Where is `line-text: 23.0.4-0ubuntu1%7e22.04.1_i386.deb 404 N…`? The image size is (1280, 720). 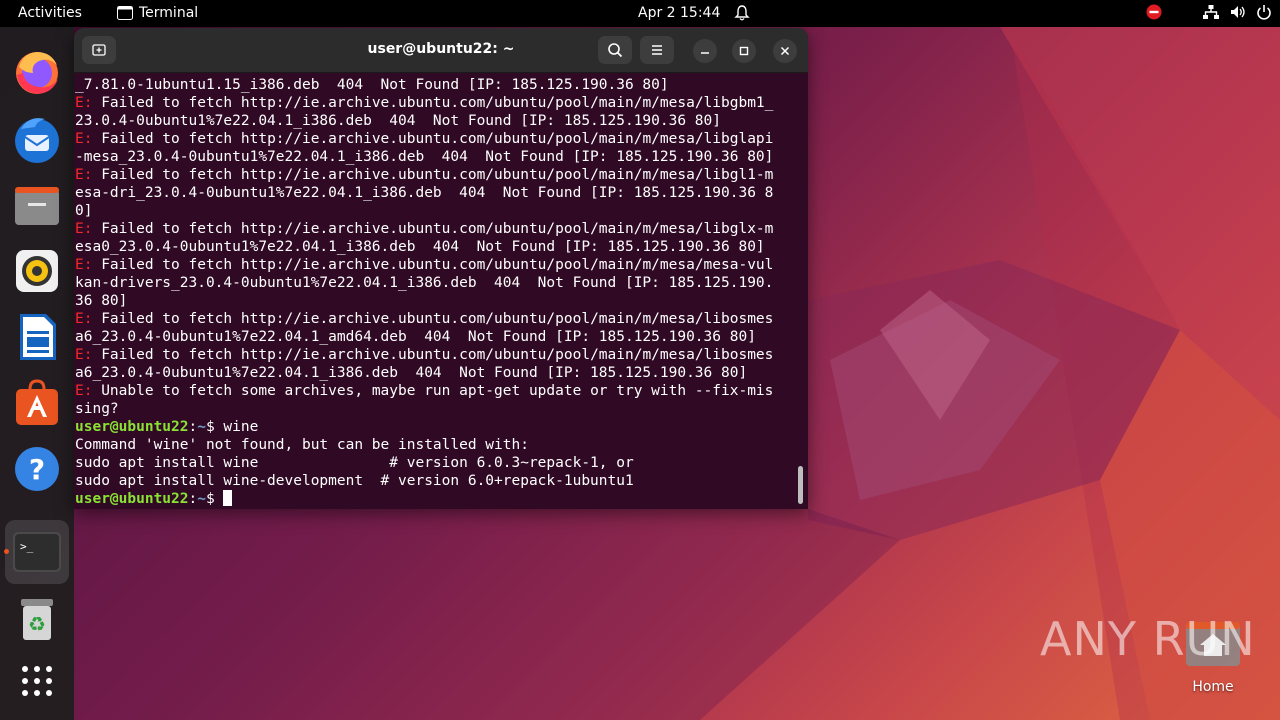
line-text: 23.0.4-0ubuntu1%7e22.04.1_i386.deb 404 N… is located at coordinates (398, 121).